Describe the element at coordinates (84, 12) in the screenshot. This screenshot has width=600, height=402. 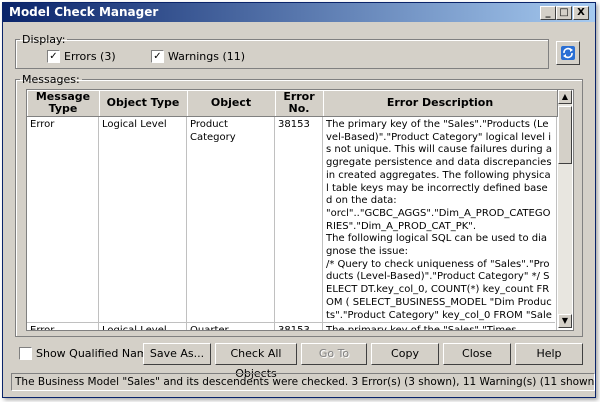
I see `window-title: Model Check Manager` at that location.